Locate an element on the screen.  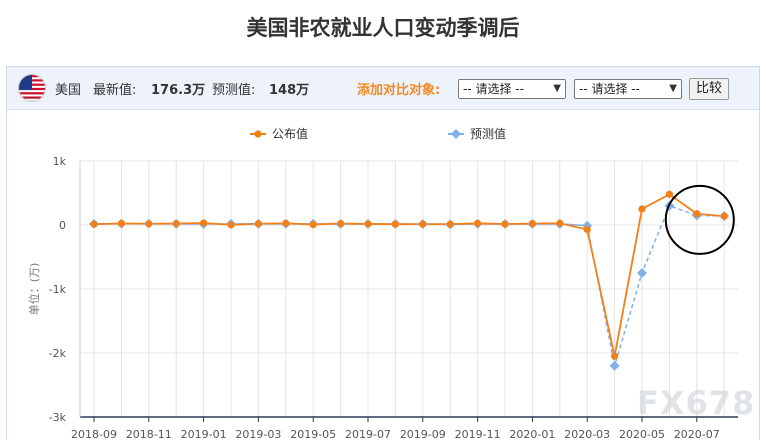
legend-actual-marker is located at coordinates (258, 134).